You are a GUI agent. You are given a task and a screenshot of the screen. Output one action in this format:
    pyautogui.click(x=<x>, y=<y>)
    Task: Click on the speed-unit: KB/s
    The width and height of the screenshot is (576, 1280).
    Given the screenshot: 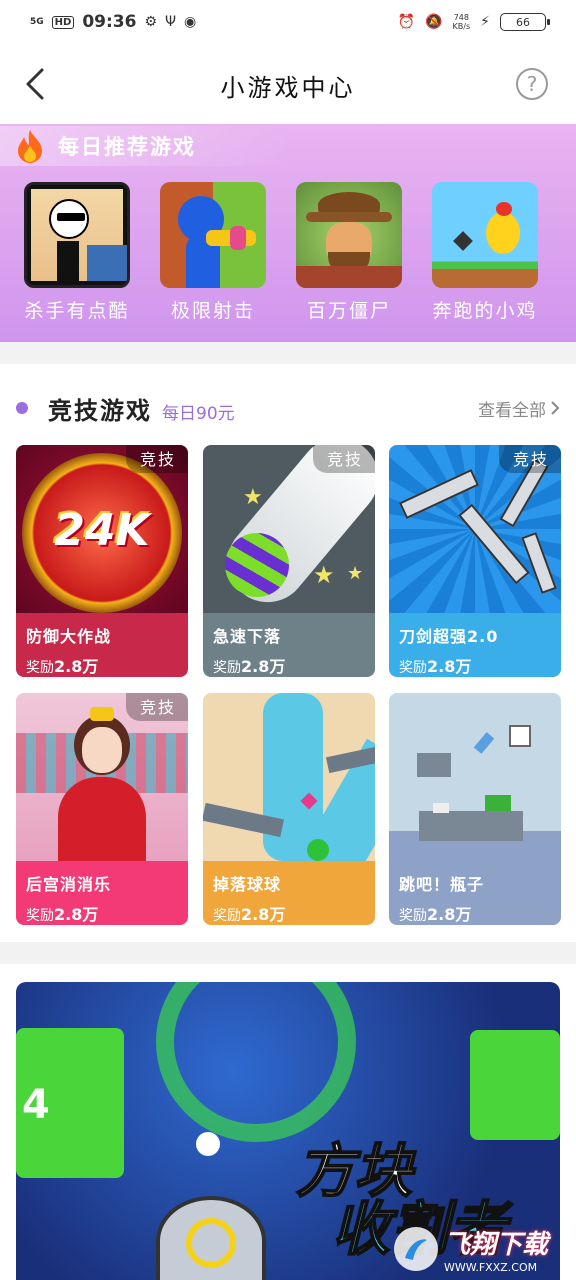 What is the action you would take?
    pyautogui.click(x=461, y=26)
    